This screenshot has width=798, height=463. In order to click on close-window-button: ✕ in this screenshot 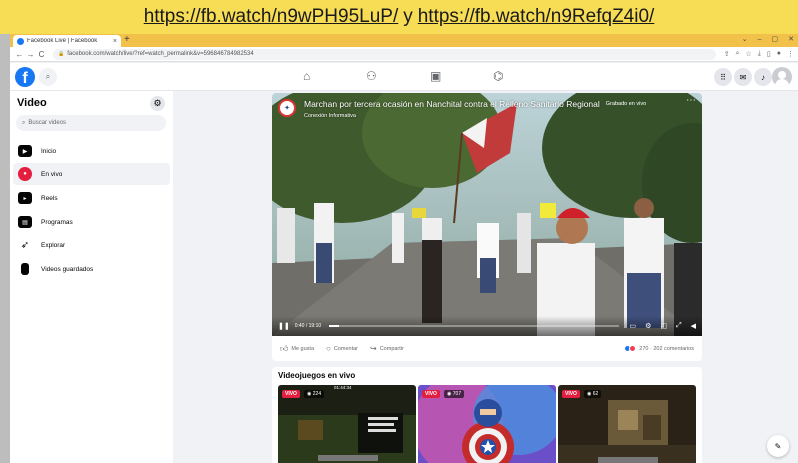, I will do `click(791, 40)`.